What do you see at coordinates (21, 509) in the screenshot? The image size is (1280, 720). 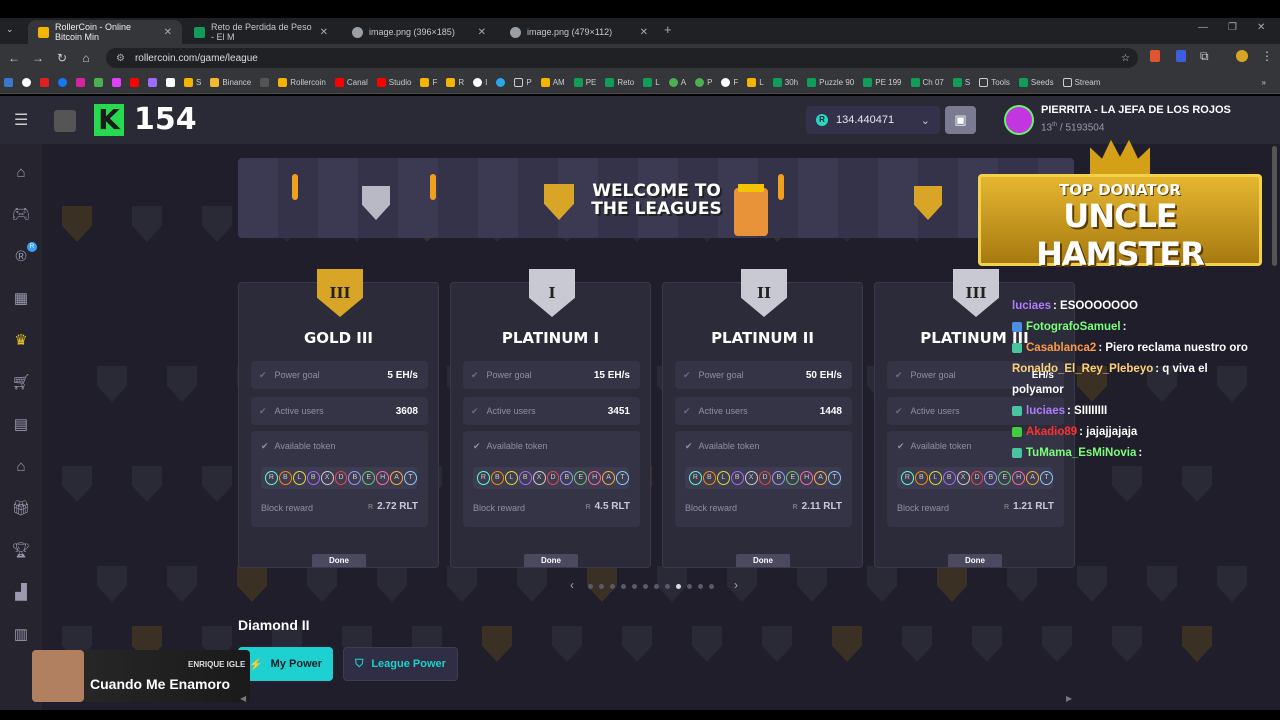 I see `gift-icon: 🎁︎` at bounding box center [21, 509].